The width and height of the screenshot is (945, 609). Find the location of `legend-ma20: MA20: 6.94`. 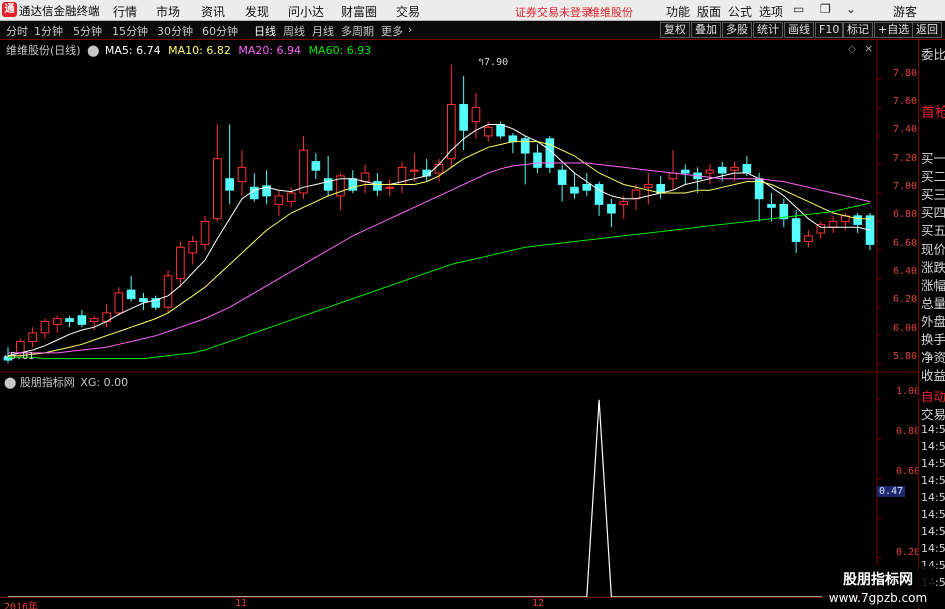

legend-ma20: MA20: 6.94 is located at coordinates (270, 50).